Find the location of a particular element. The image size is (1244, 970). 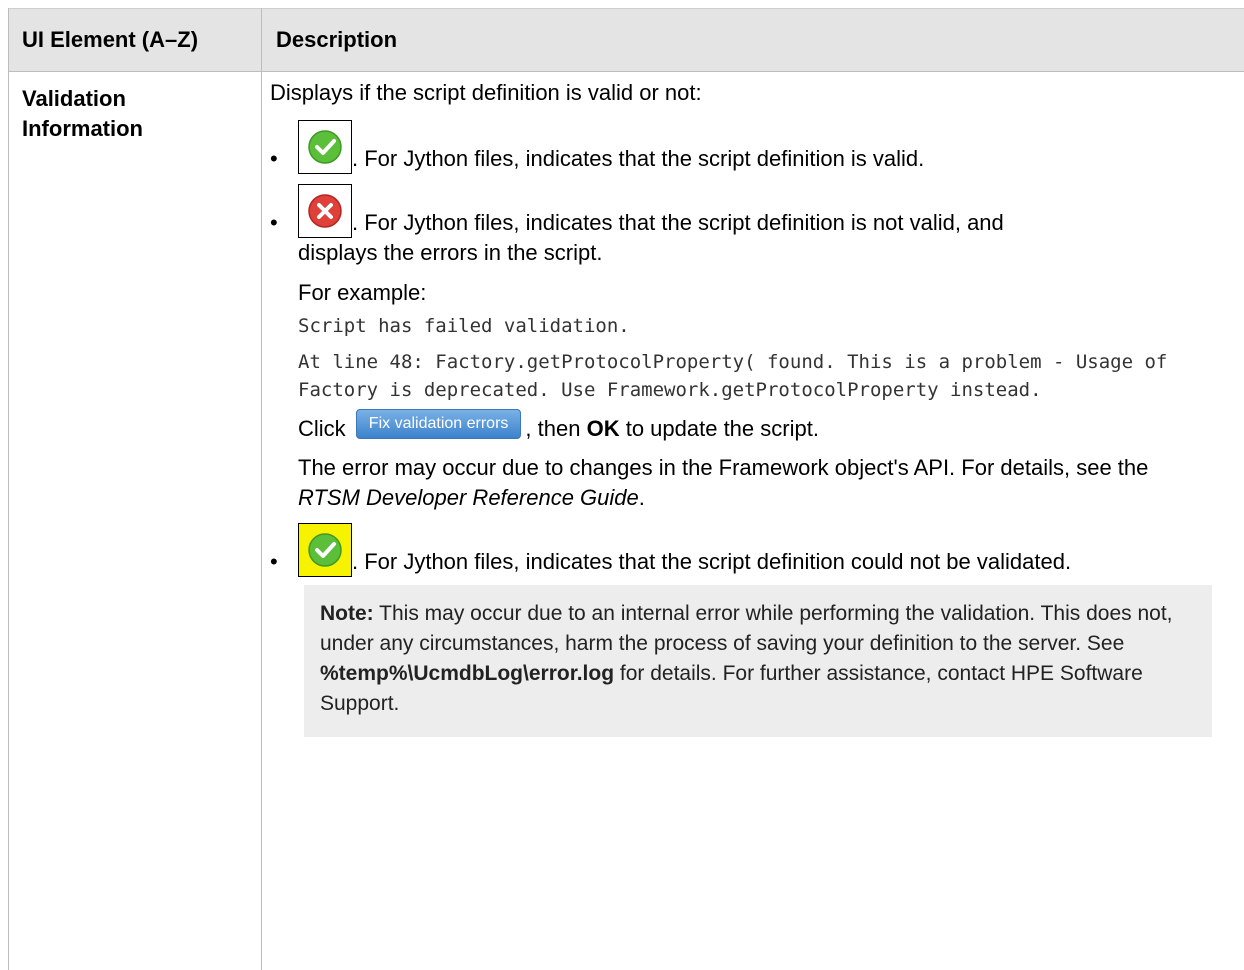

table-header: UI Element (A–Z) Description is located at coordinates (626, 40).